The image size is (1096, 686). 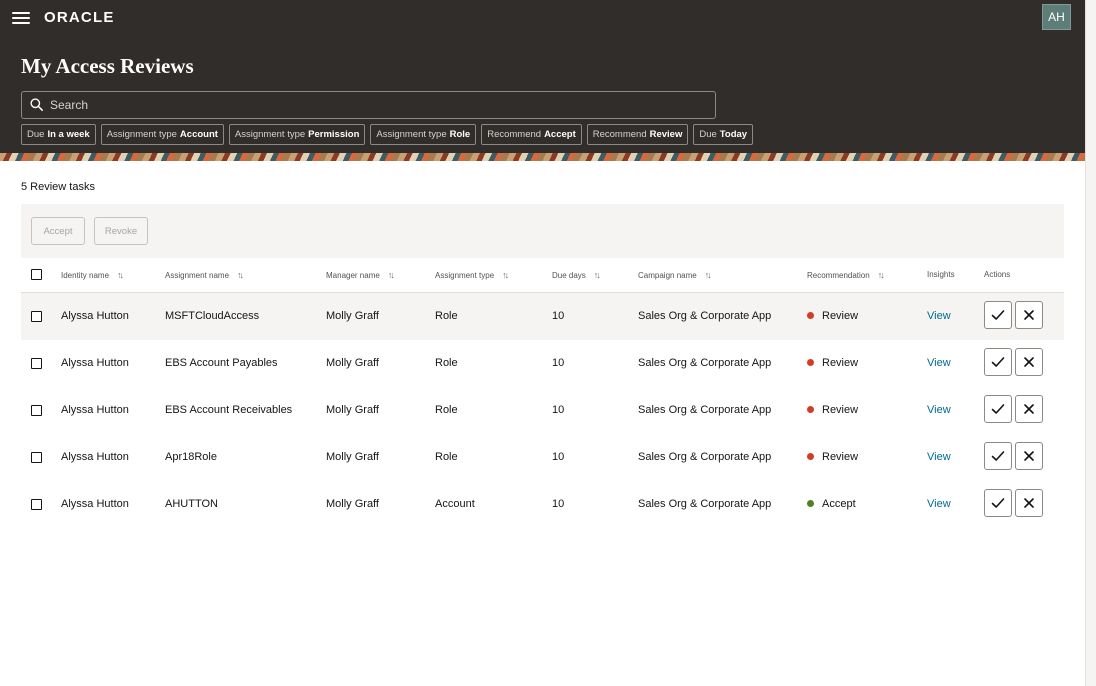 I want to click on close-icon, so click(x=1029, y=503).